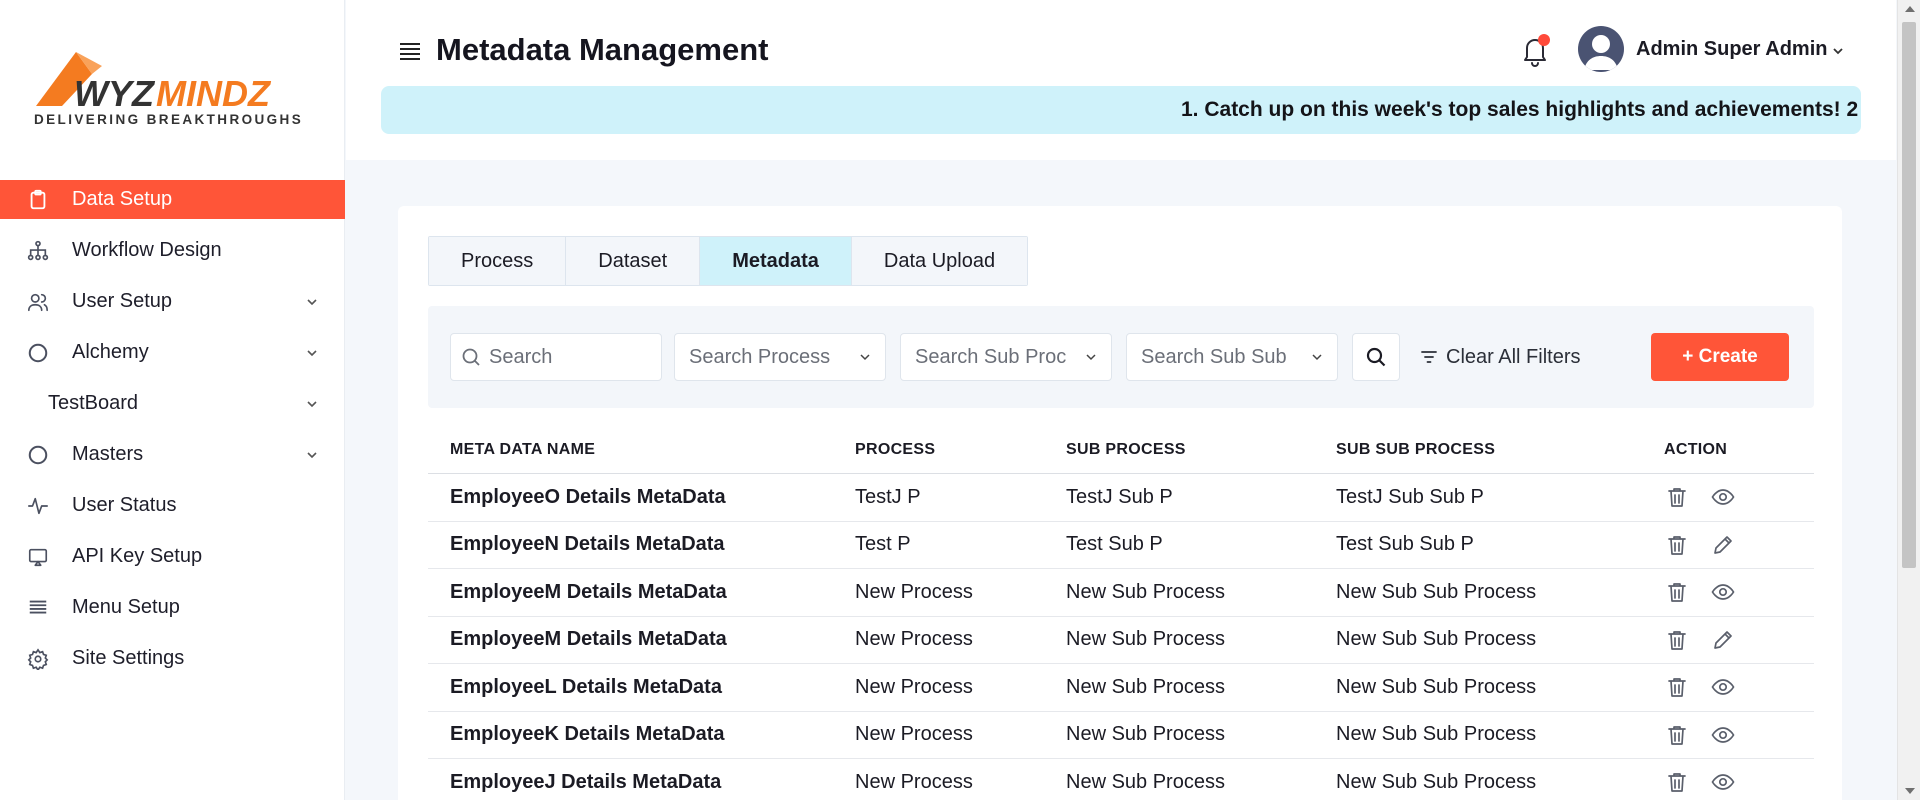 The height and width of the screenshot is (800, 1920). What do you see at coordinates (586, 686) in the screenshot?
I see `cell-metadata-name: EmployeeL Details MetaData` at bounding box center [586, 686].